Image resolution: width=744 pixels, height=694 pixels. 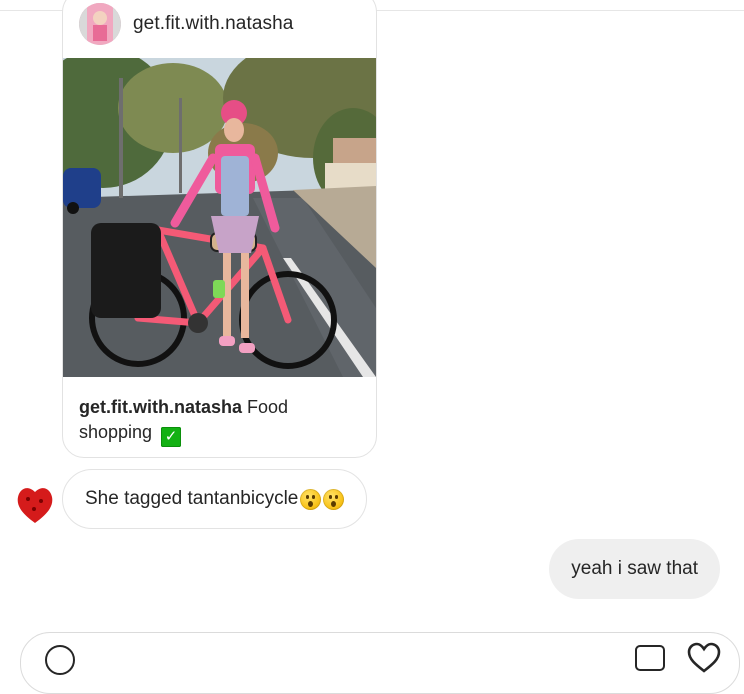 I want to click on caption-username: get.fit.with.natasha, so click(x=160, y=407).